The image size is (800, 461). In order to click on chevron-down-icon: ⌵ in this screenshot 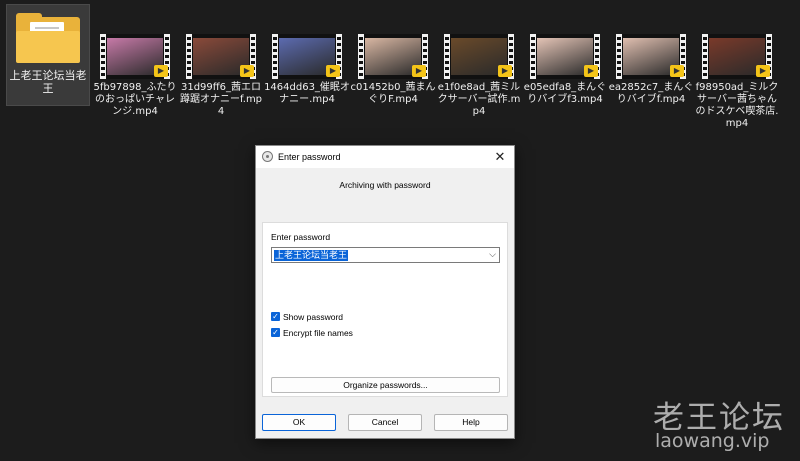, I will do `click(492, 254)`.